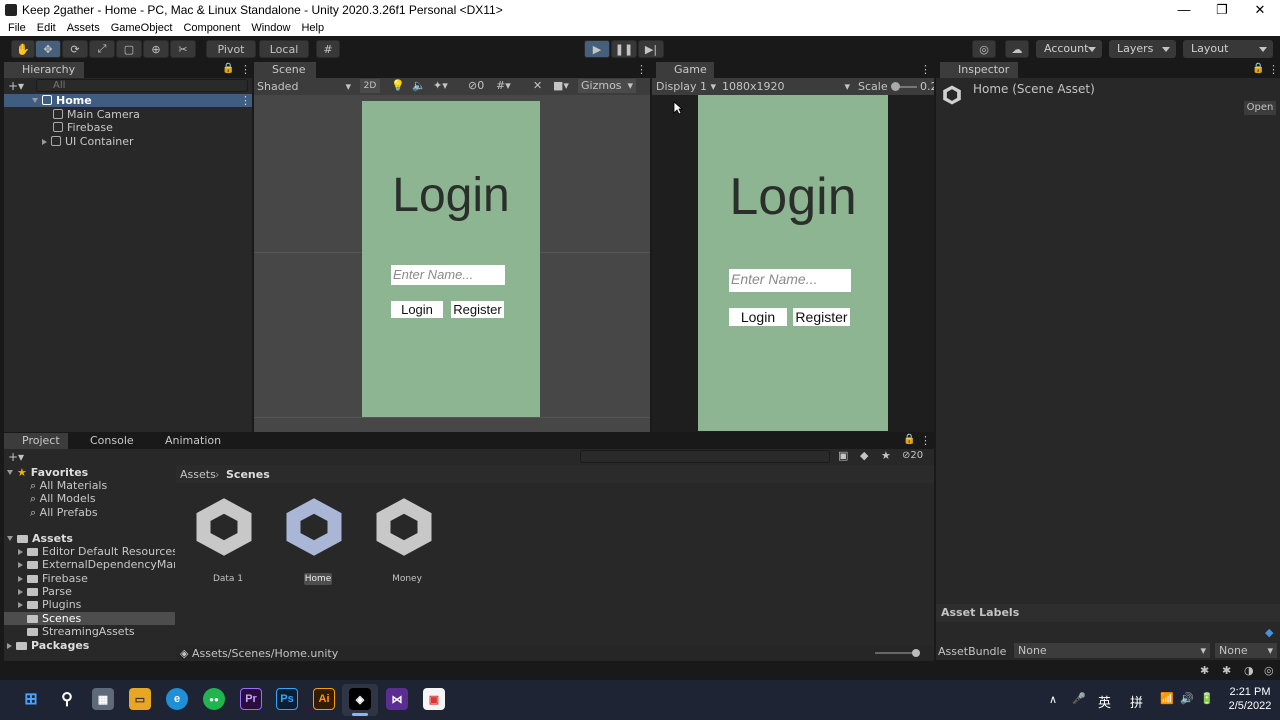  I want to click on tree-fav-item: ⌕ All Models, so click(63, 498).